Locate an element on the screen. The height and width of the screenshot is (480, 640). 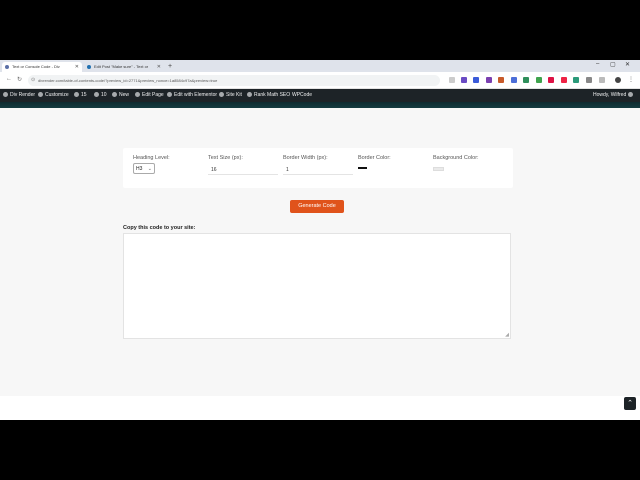
scroll-to-top-button: ⌃ is located at coordinates (630, 403).